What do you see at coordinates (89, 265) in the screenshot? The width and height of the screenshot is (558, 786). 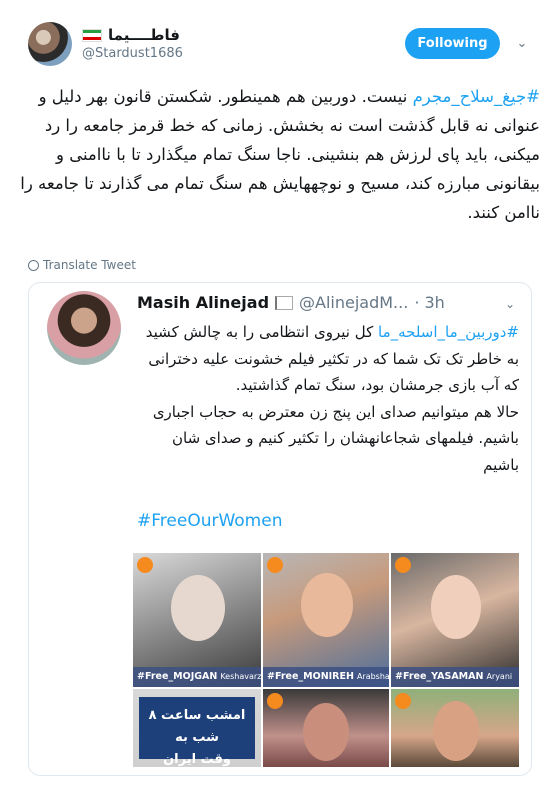 I see `translate-label: Translate Tweet` at bounding box center [89, 265].